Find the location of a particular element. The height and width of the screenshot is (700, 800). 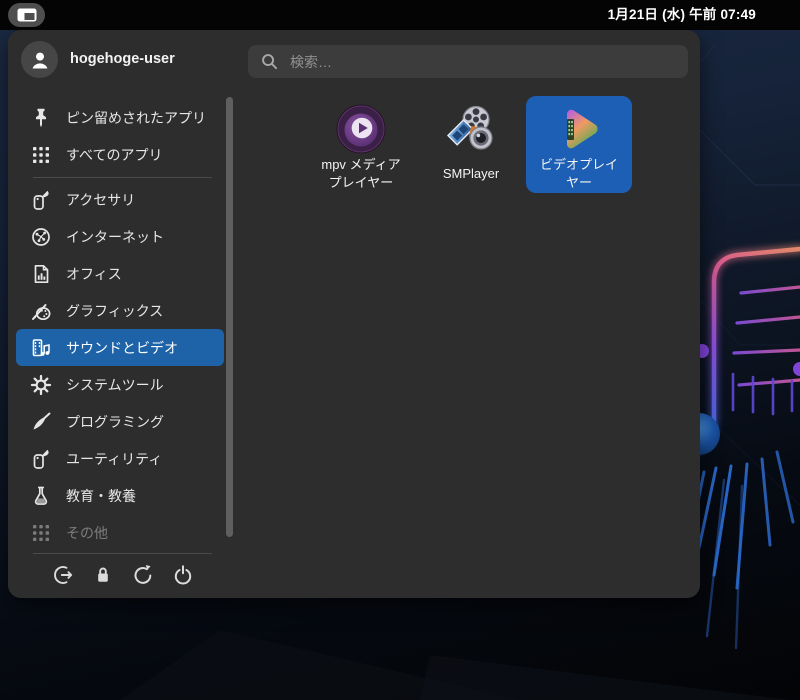

logout-button is located at coordinates (63, 575).